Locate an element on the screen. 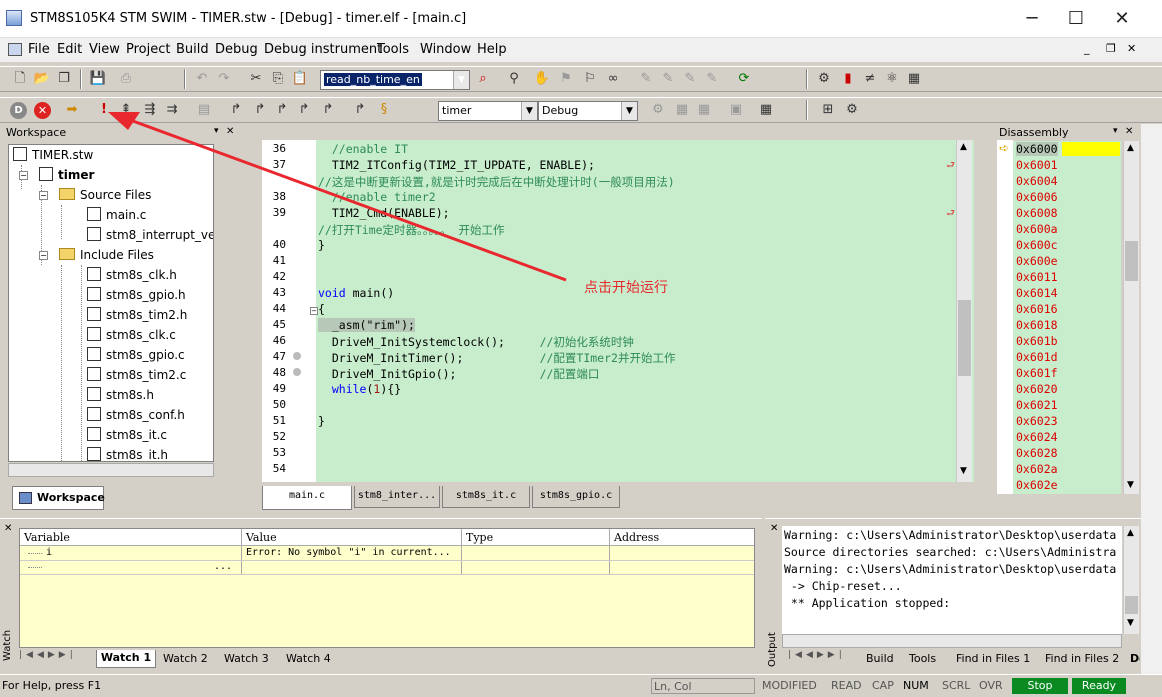  disasm-address: 0x602e is located at coordinates (1037, 485).